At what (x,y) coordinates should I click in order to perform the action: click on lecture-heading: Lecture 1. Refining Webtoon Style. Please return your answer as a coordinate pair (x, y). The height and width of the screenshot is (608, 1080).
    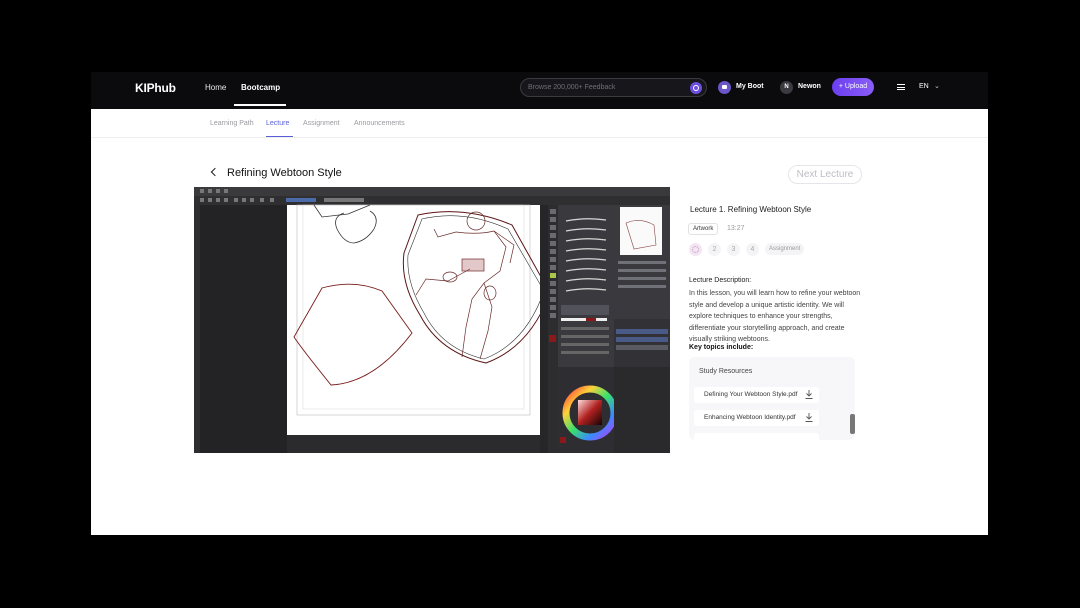
    Looking at the image, I should click on (751, 209).